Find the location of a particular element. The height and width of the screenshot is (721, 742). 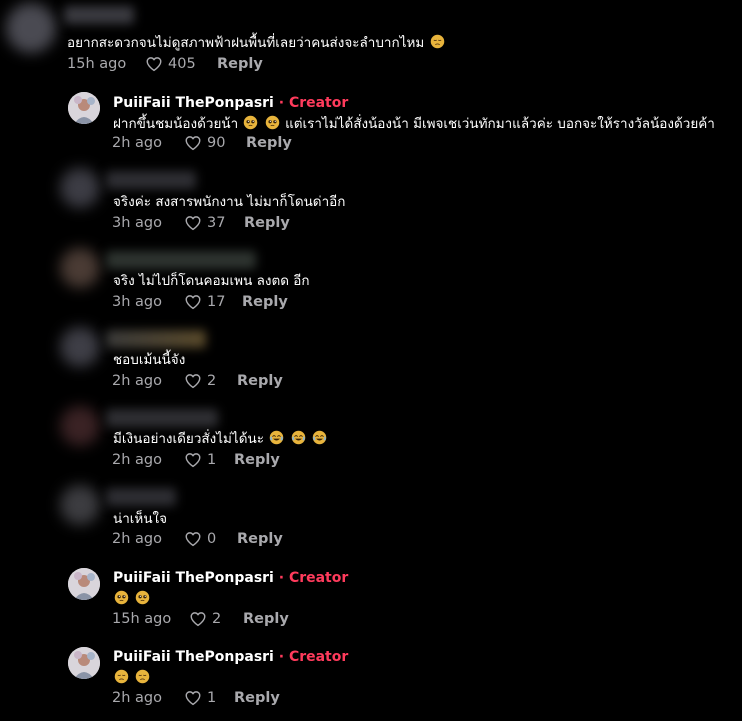

like-button: 405 is located at coordinates (170, 64).